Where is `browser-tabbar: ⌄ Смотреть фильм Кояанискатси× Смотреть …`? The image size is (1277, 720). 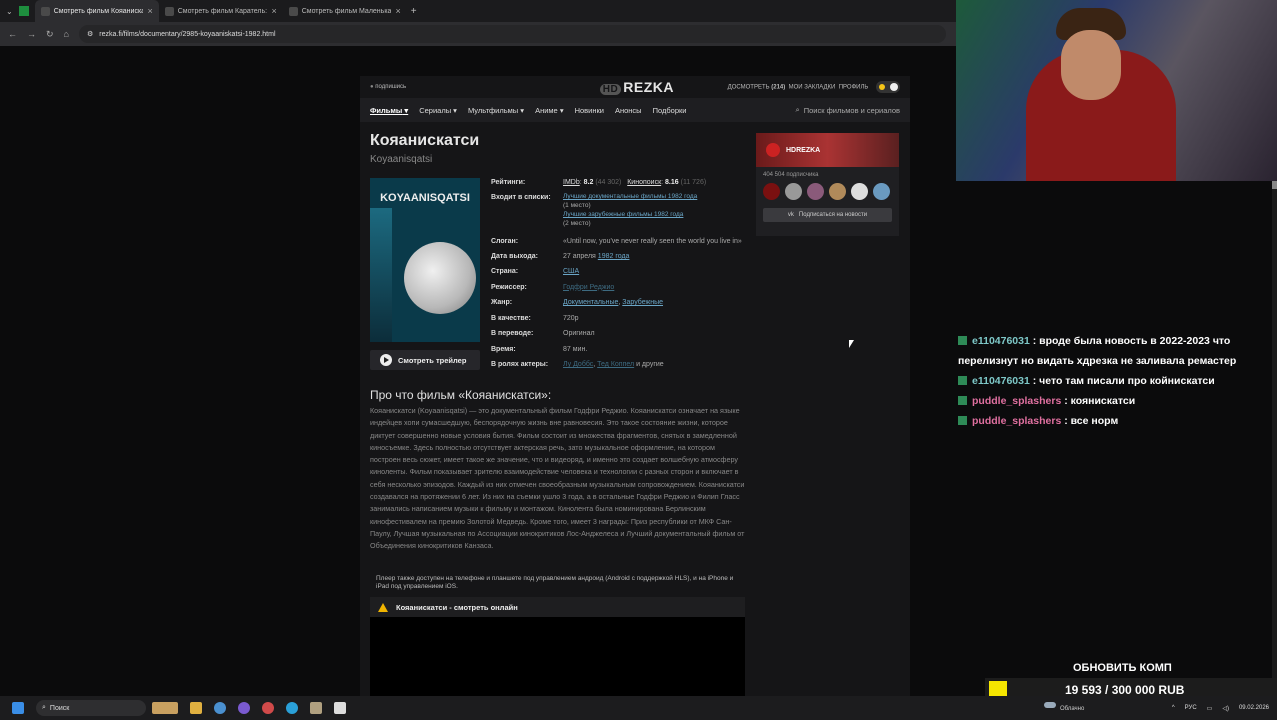 browser-tabbar: ⌄ Смотреть фильм Кояанискатси× Смотреть … is located at coordinates (478, 11).